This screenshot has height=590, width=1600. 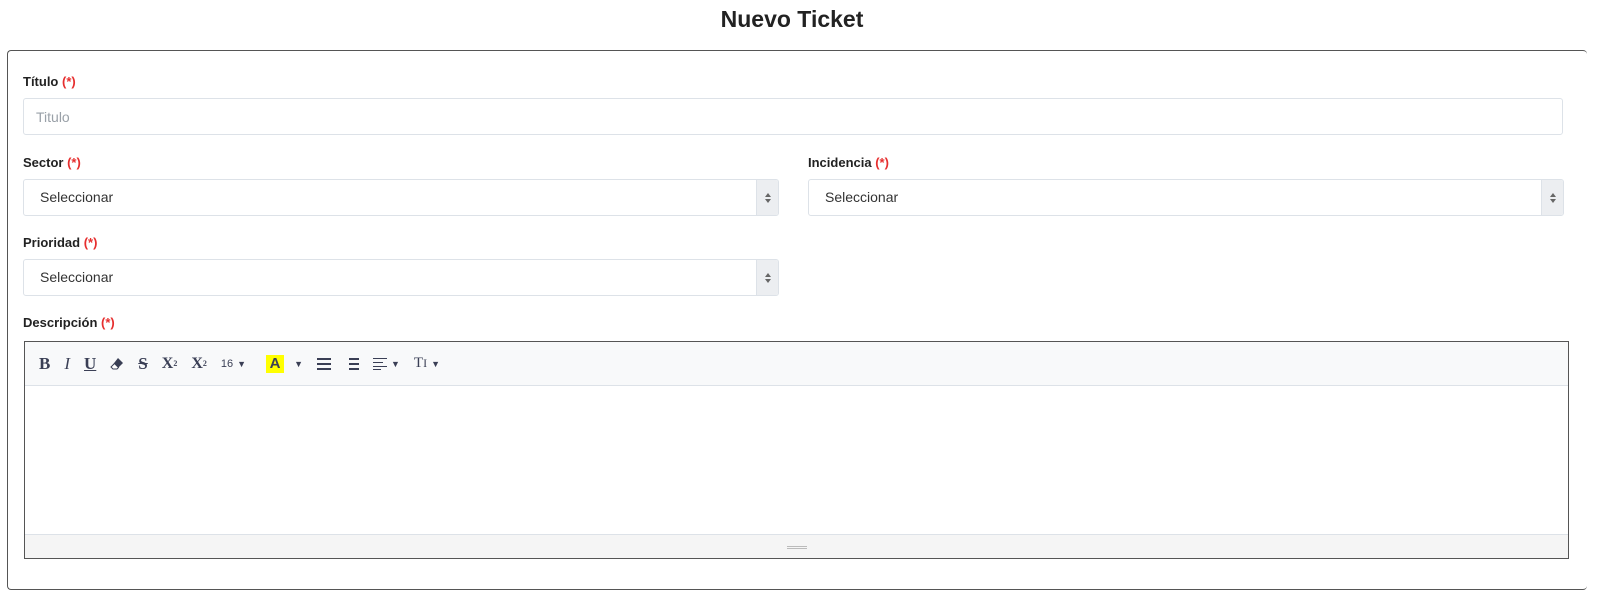 I want to click on unordered-list-icon, so click(x=323, y=363).